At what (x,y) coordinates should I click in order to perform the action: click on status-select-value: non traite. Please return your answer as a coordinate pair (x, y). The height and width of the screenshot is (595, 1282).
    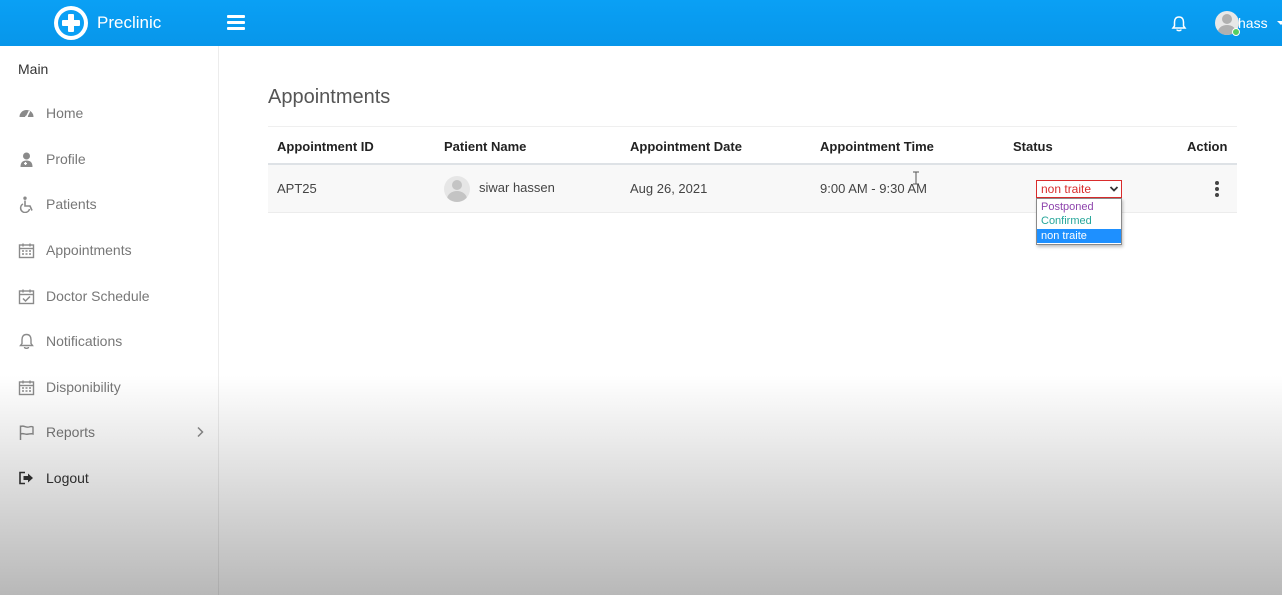
    Looking at the image, I should click on (1066, 189).